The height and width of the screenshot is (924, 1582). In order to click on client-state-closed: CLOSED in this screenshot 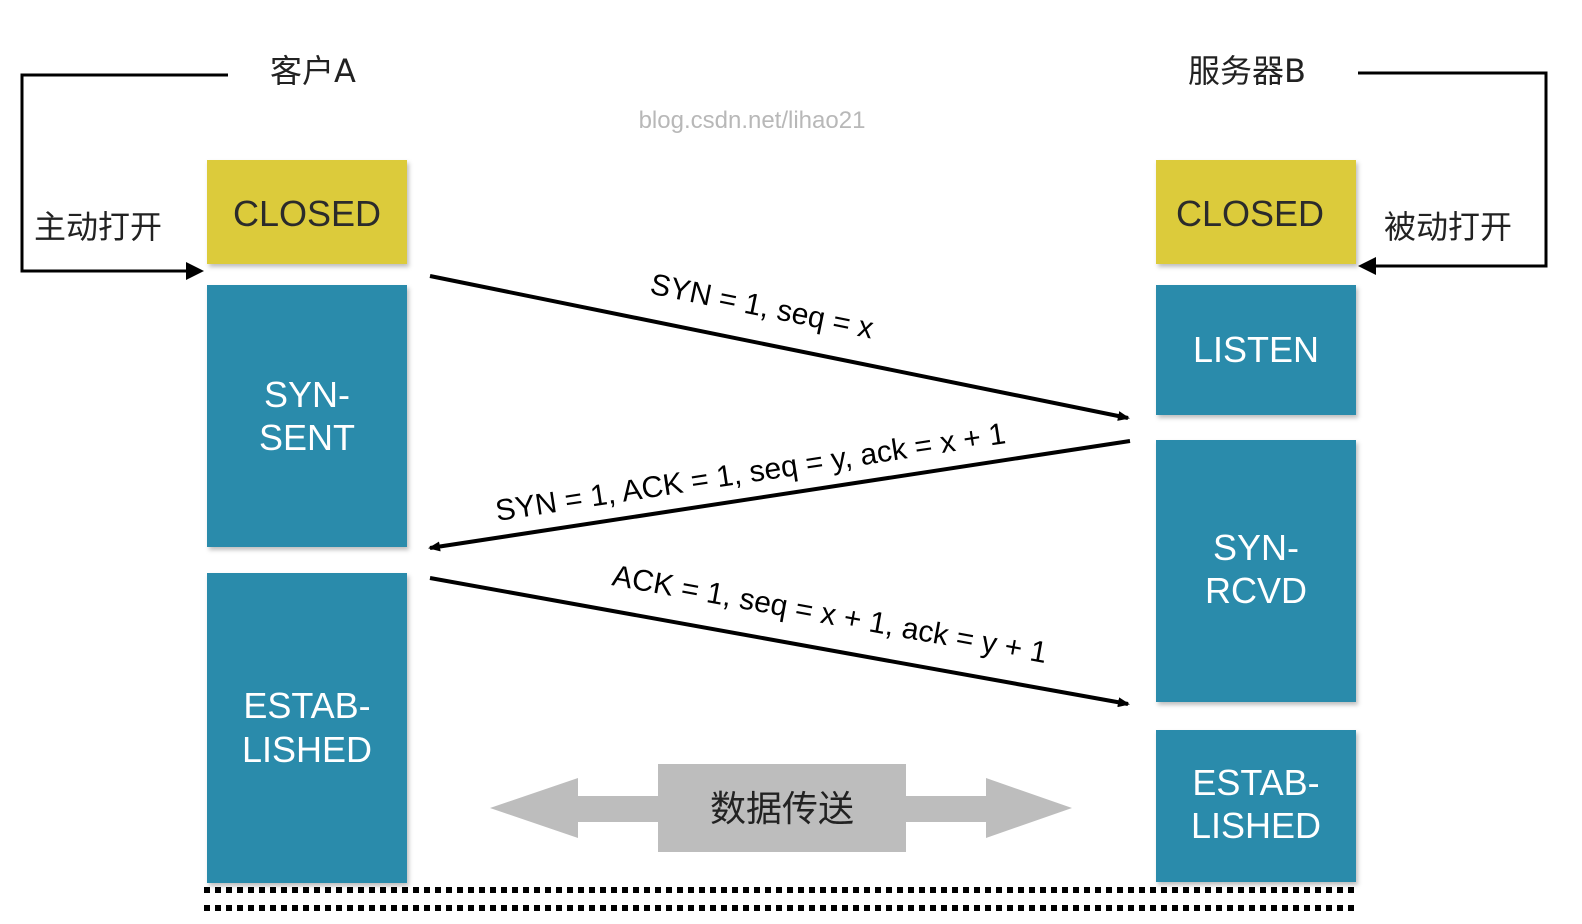, I will do `click(307, 212)`.